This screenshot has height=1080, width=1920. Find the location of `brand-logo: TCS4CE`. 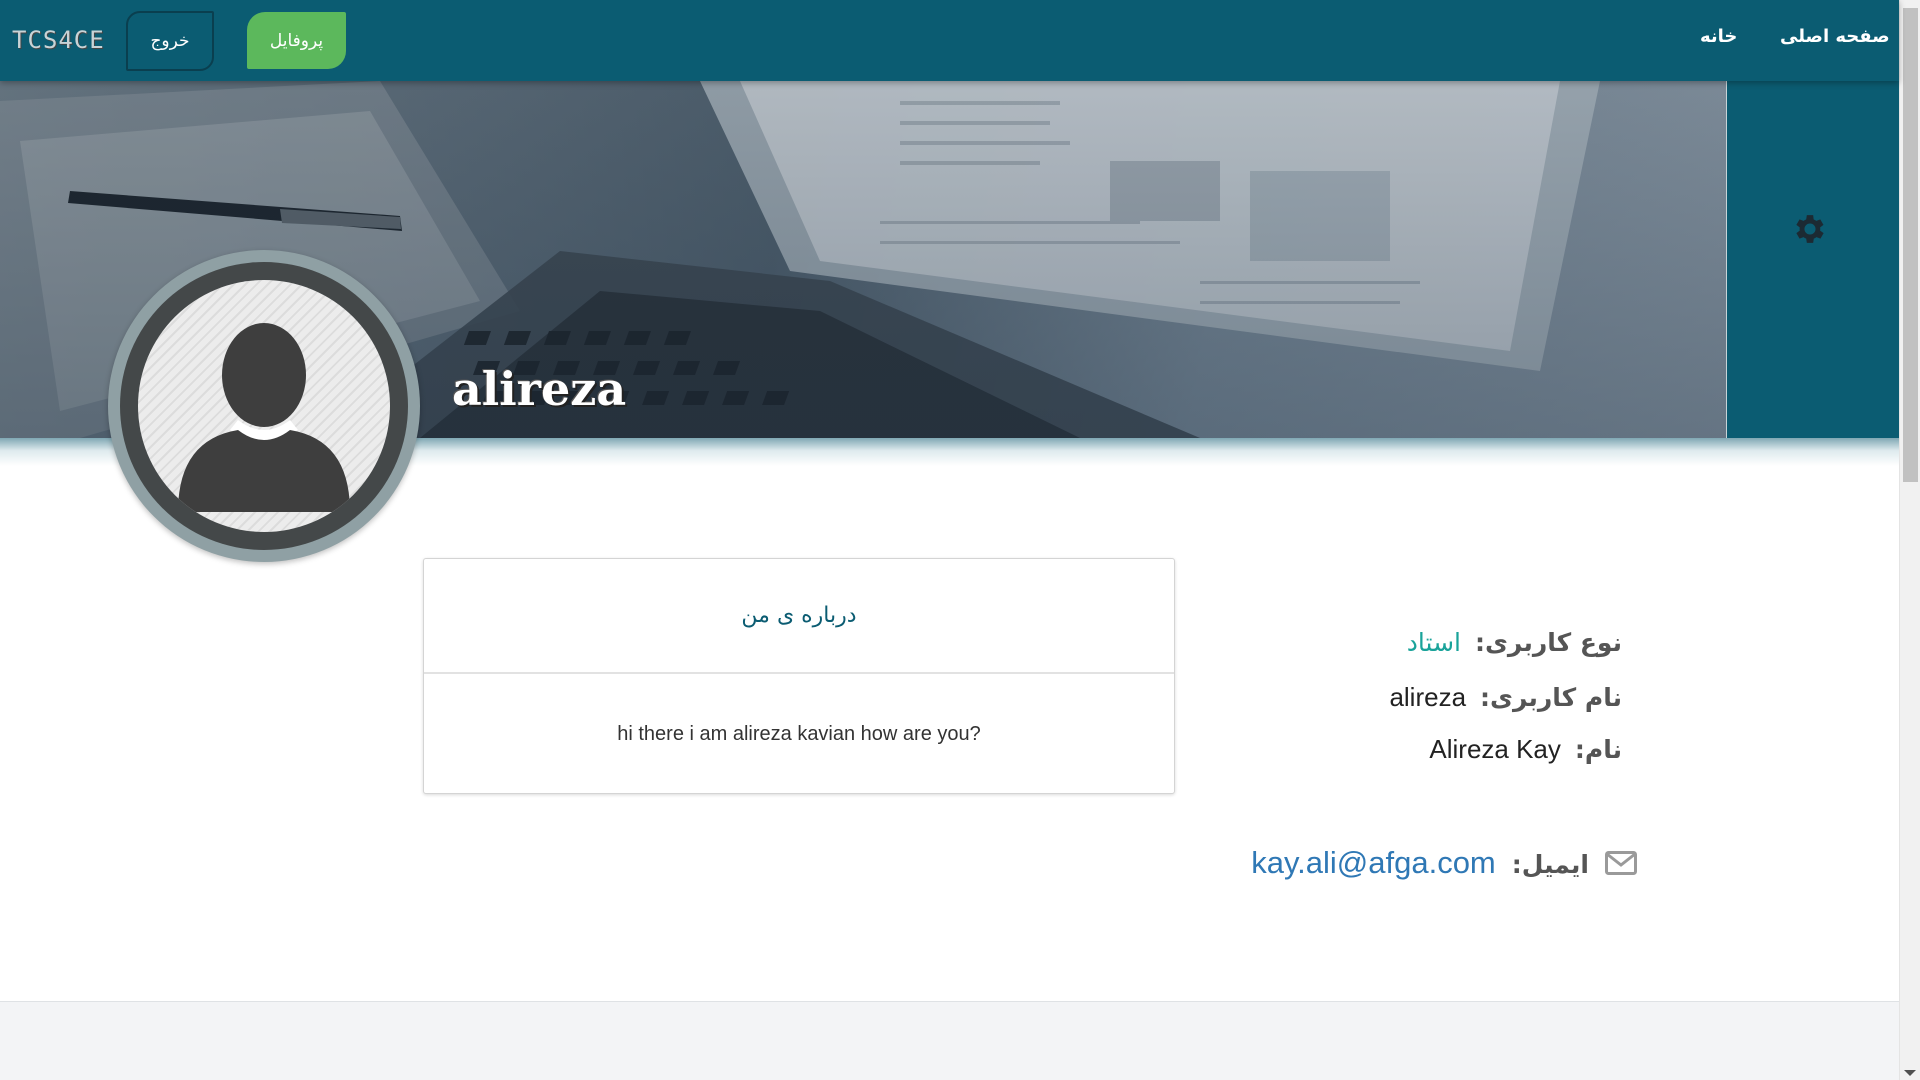

brand-logo: TCS4CE is located at coordinates (58, 40).